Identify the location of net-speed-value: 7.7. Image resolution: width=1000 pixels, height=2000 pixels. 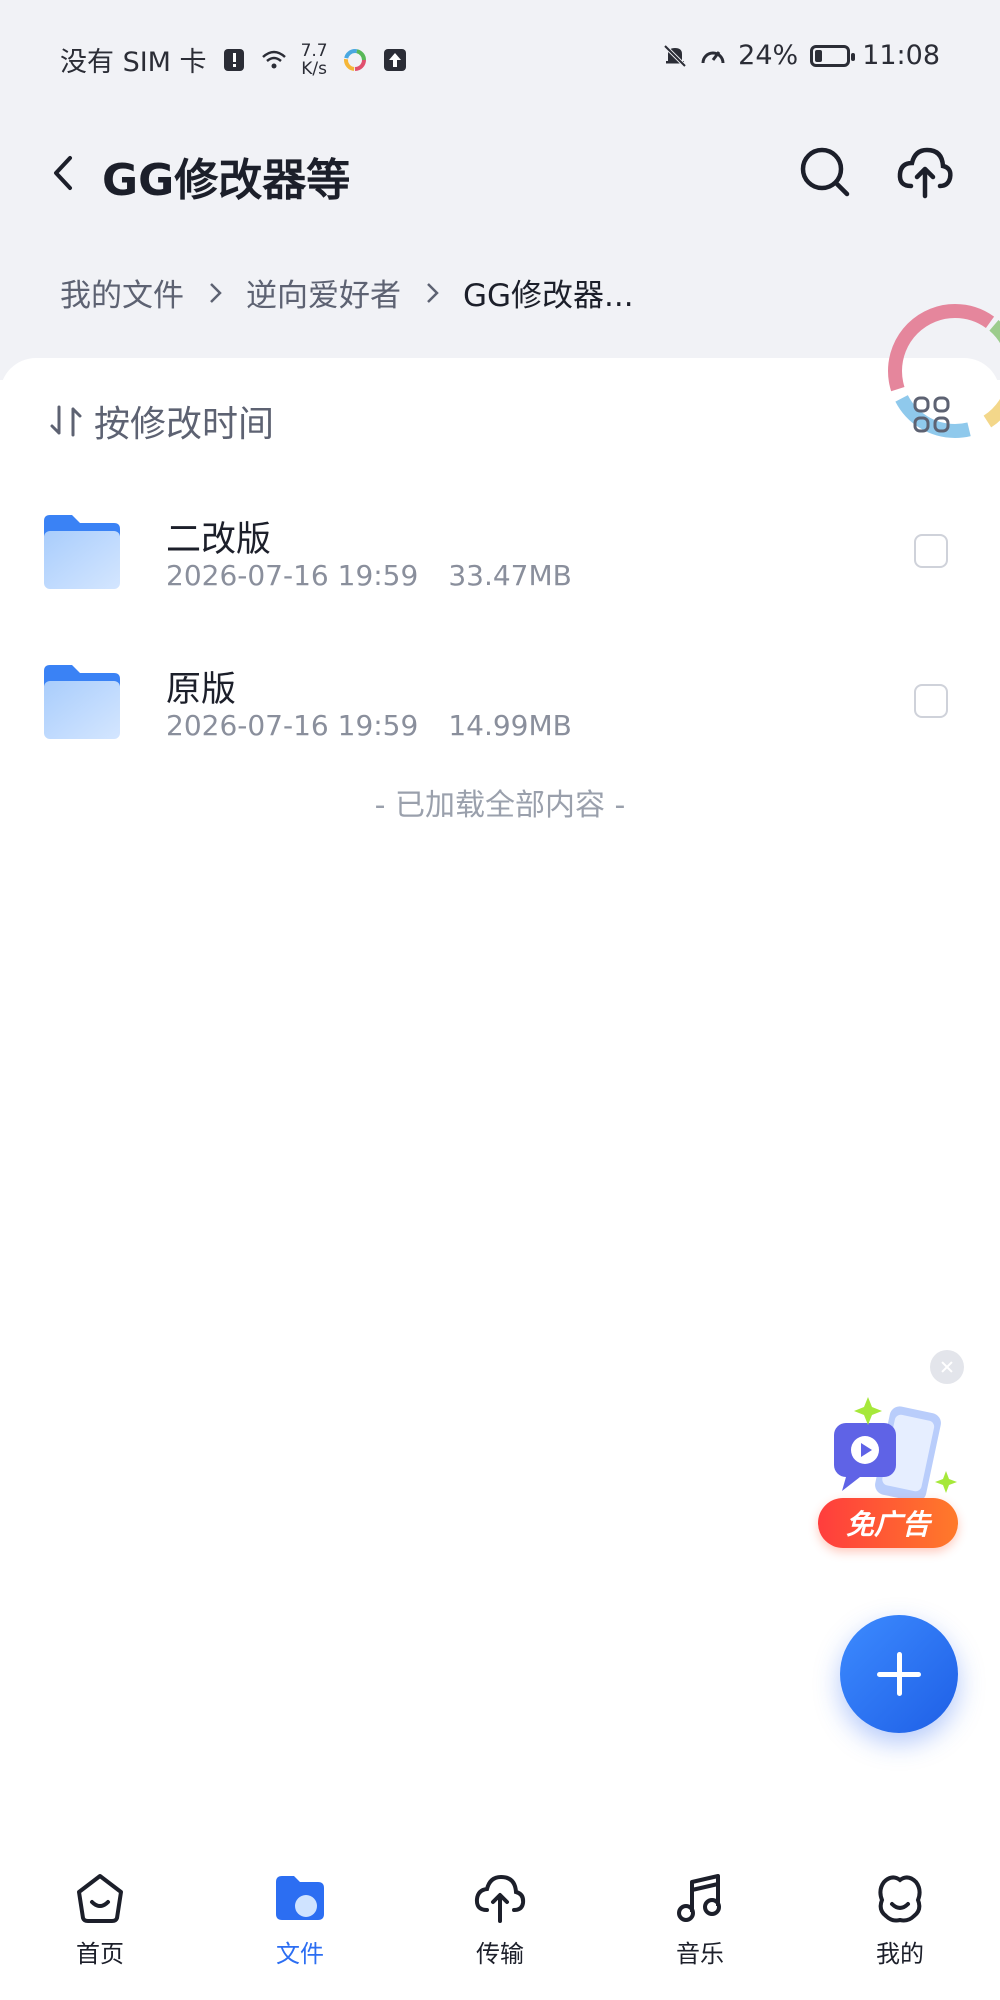
(314, 50).